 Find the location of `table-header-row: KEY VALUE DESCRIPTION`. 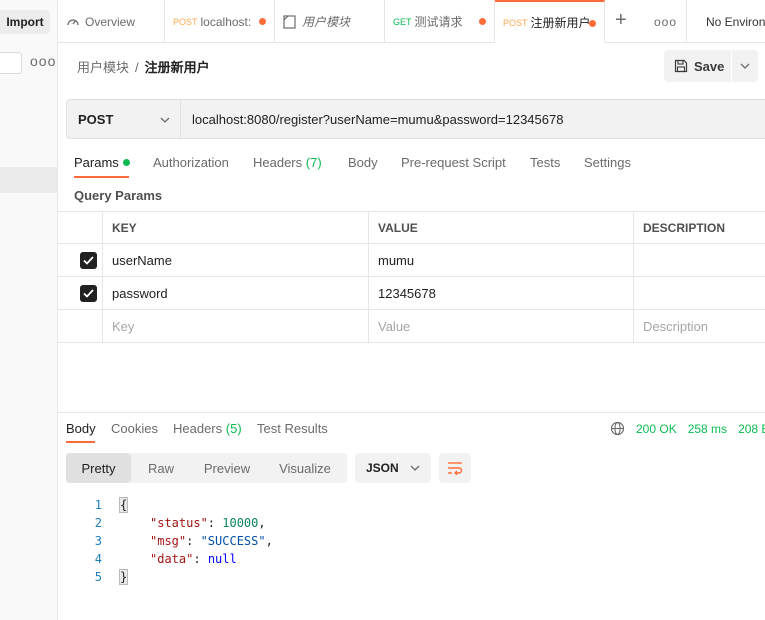

table-header-row: KEY VALUE DESCRIPTION is located at coordinates (411, 227).